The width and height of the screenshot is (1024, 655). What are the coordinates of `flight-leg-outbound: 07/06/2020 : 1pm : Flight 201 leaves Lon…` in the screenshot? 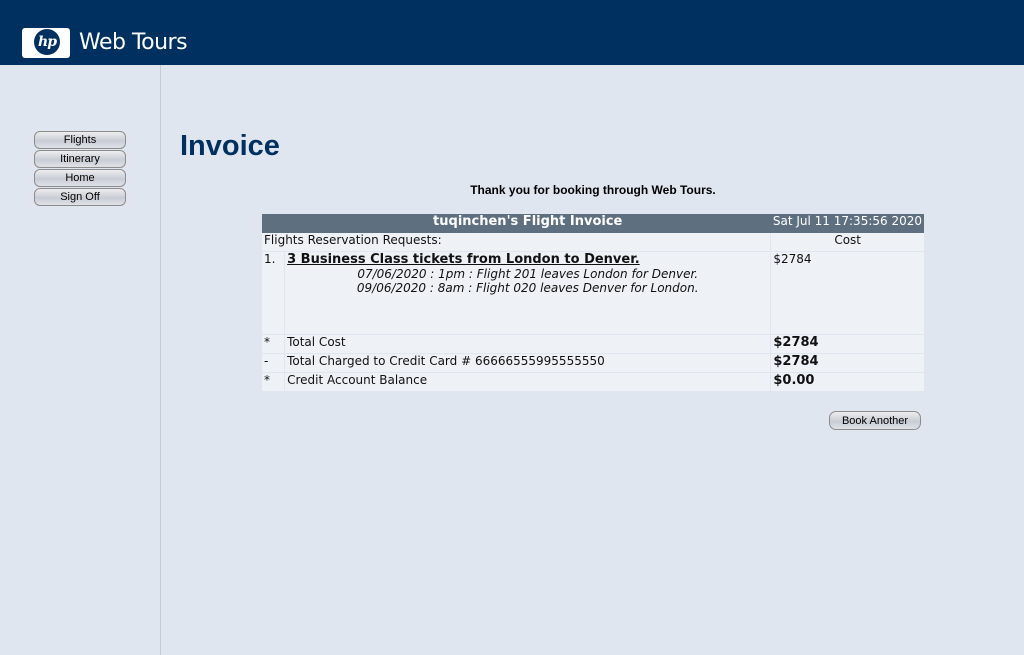 It's located at (528, 274).